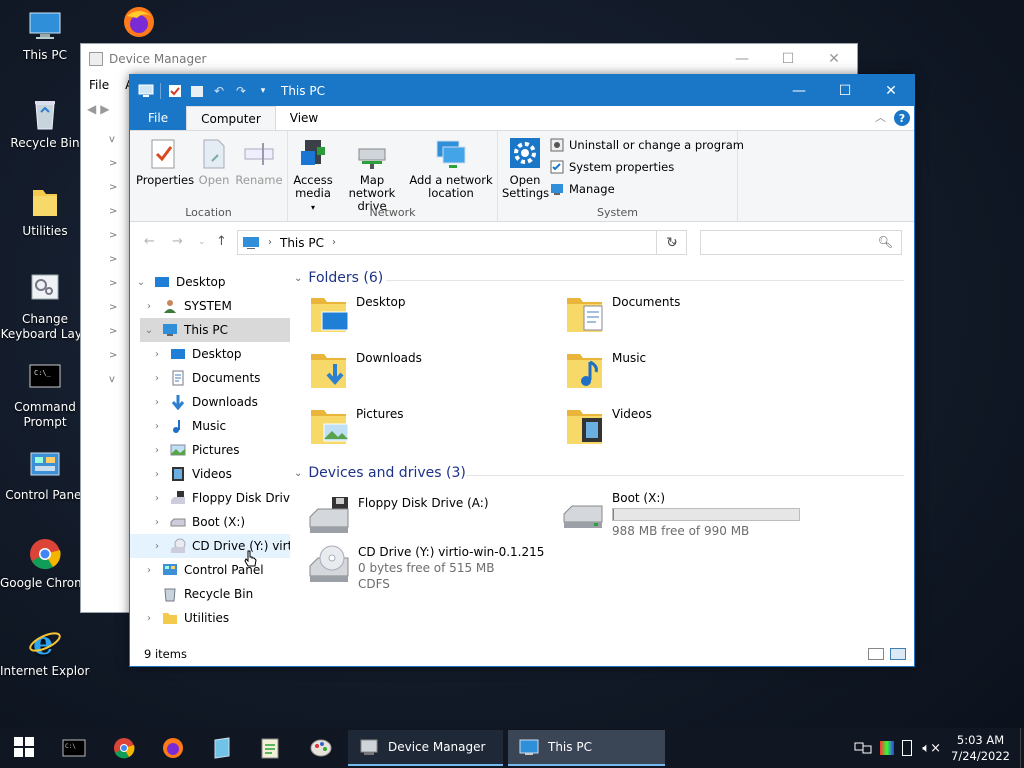  What do you see at coordinates (45, 35) in the screenshot?
I see `desktop-icon-this-pc: This PC` at bounding box center [45, 35].